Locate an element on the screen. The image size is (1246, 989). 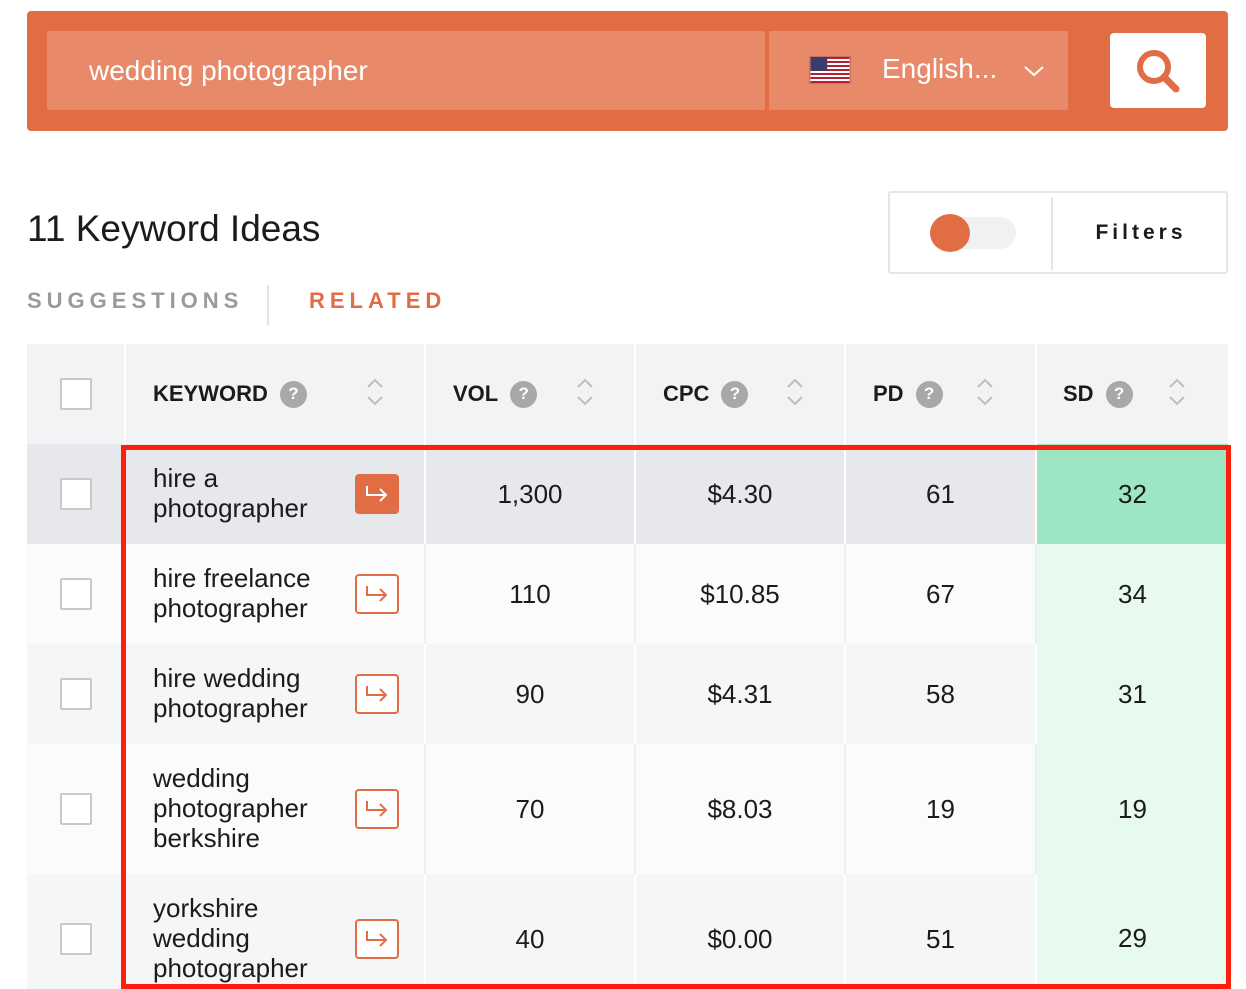
divider is located at coordinates (1052, 233).